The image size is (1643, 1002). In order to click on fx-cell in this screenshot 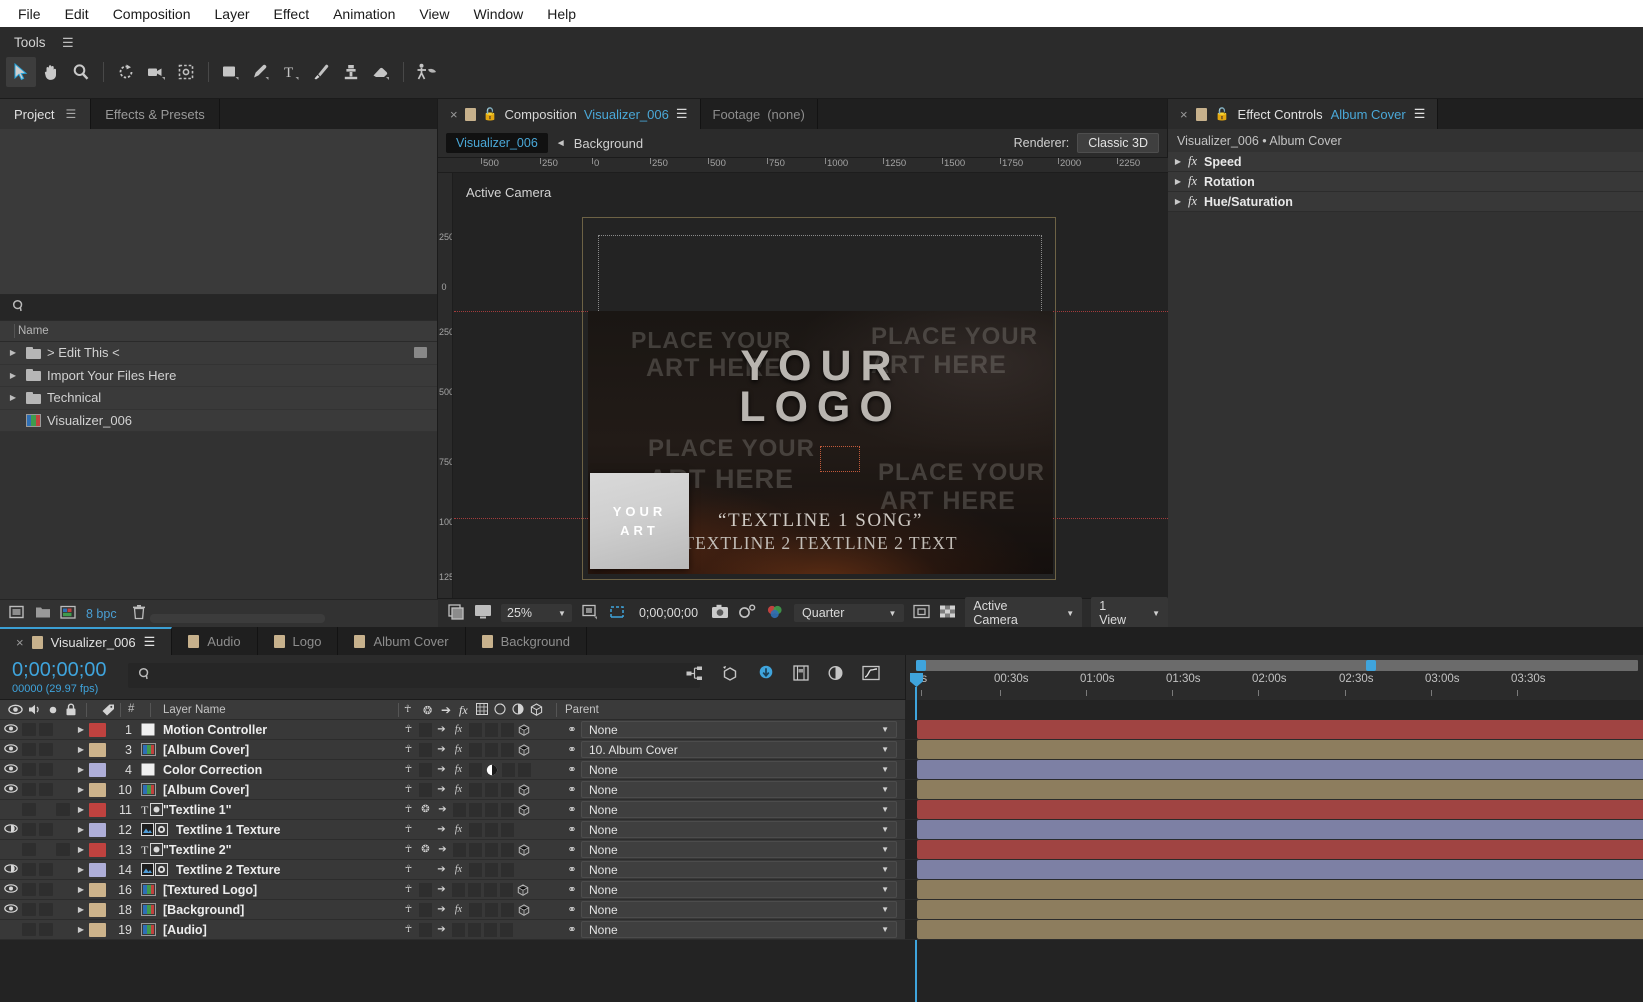, I will do `click(459, 849)`.